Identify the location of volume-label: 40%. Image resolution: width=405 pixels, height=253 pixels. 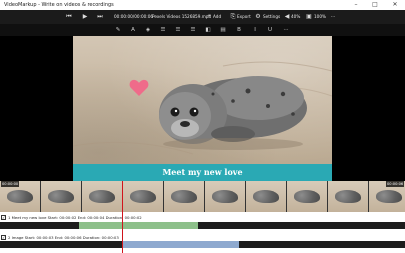
(295, 17).